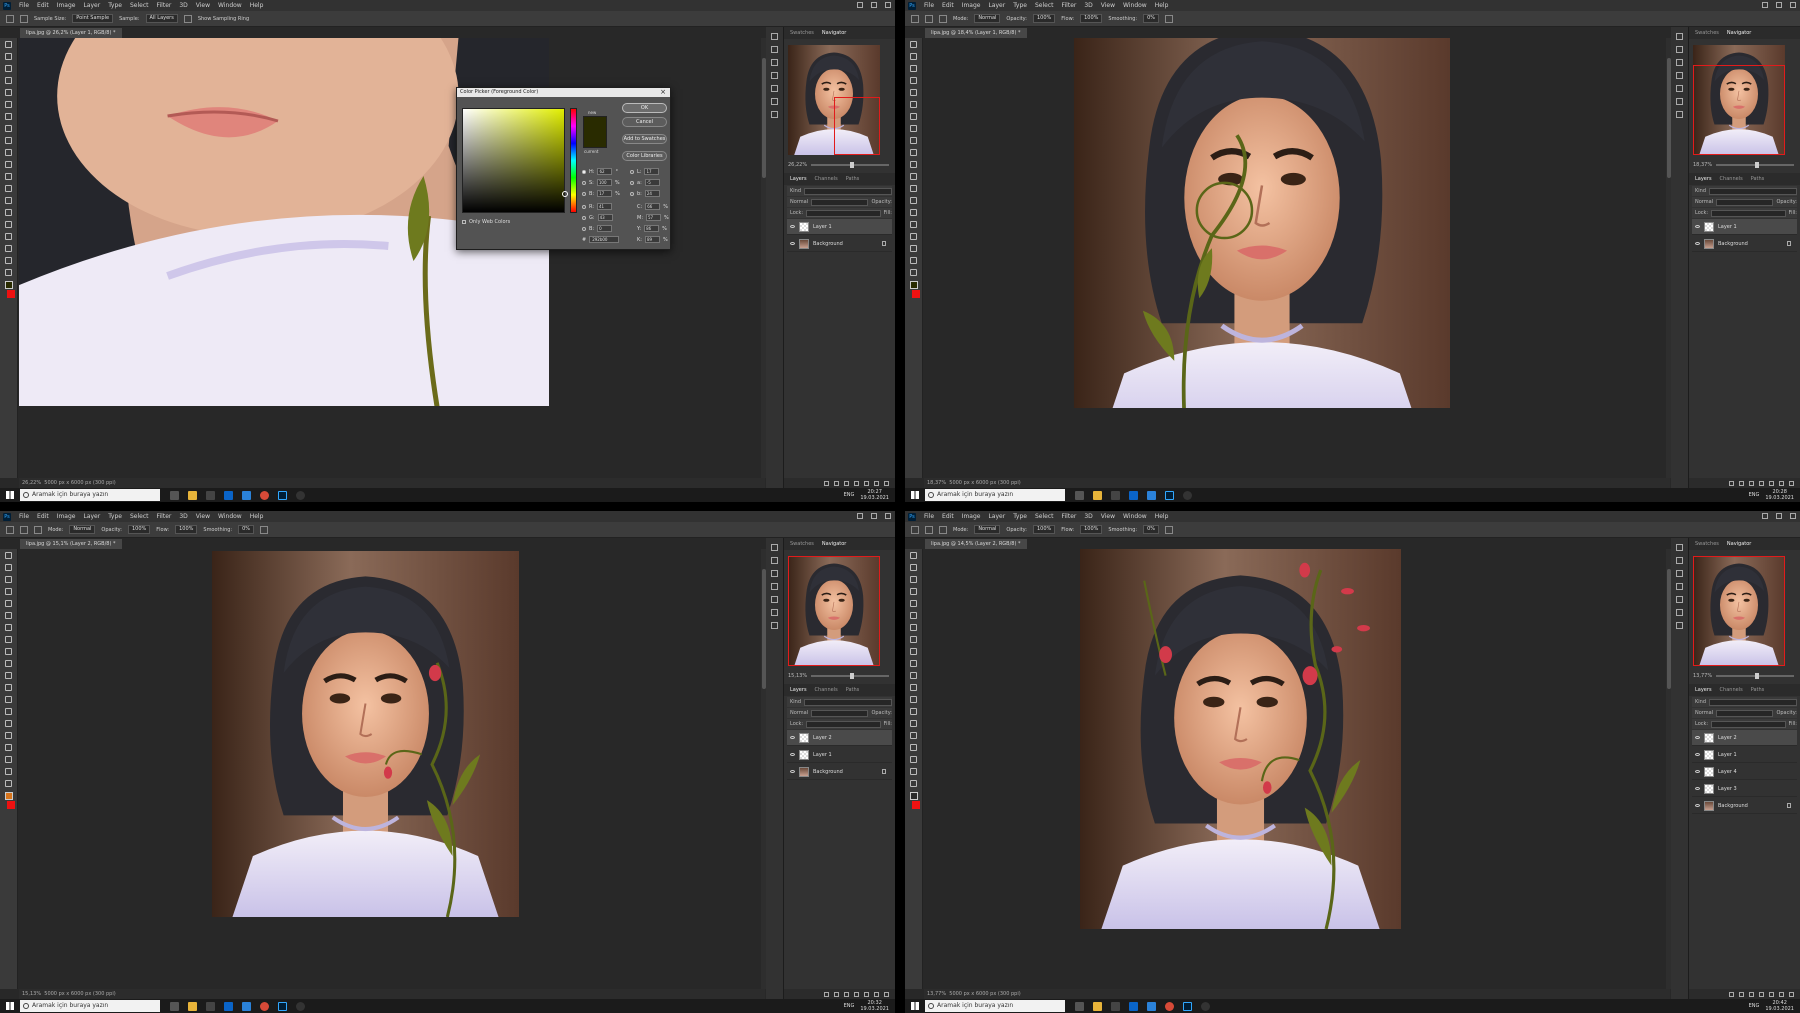  I want to click on magenta-input: 57, so click(653, 217).